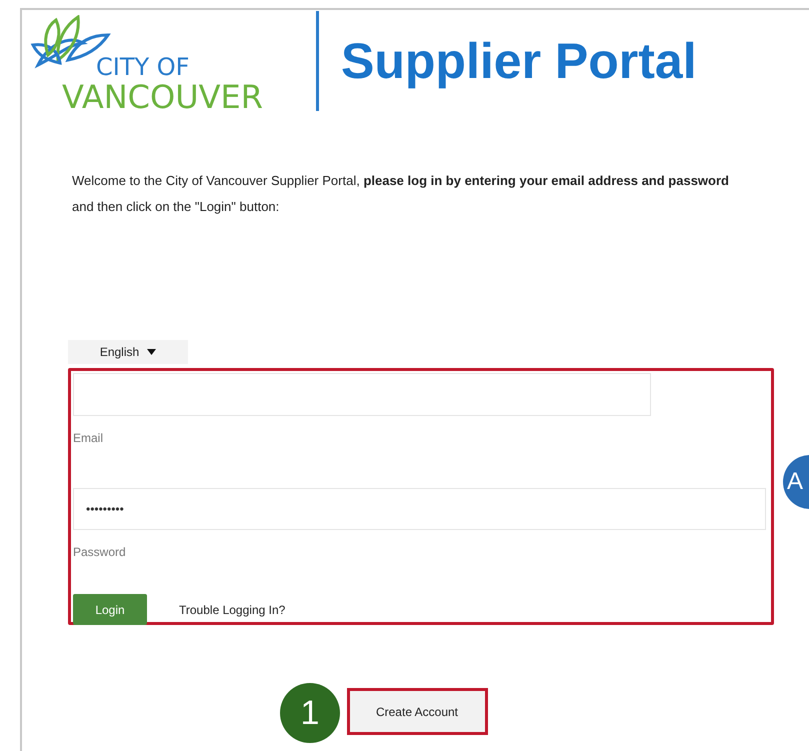 Image resolution: width=809 pixels, height=751 pixels. Describe the element at coordinates (310, 713) in the screenshot. I see `callout-badge: 1` at that location.